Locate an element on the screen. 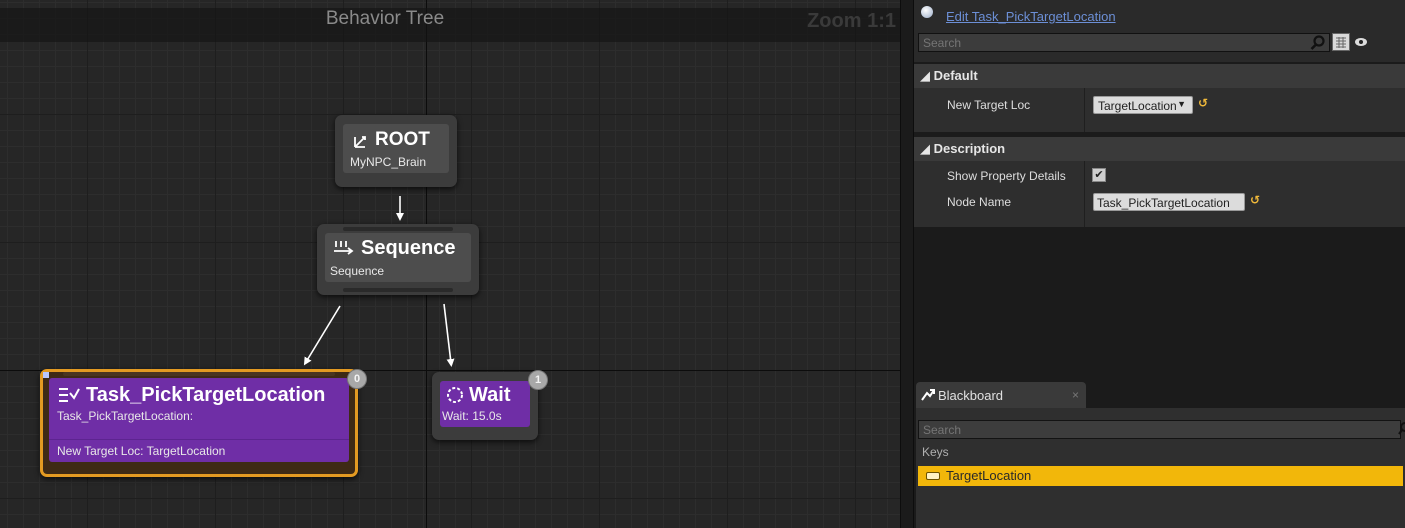 This screenshot has width=1405, height=528. vector-key-icon is located at coordinates (933, 476).